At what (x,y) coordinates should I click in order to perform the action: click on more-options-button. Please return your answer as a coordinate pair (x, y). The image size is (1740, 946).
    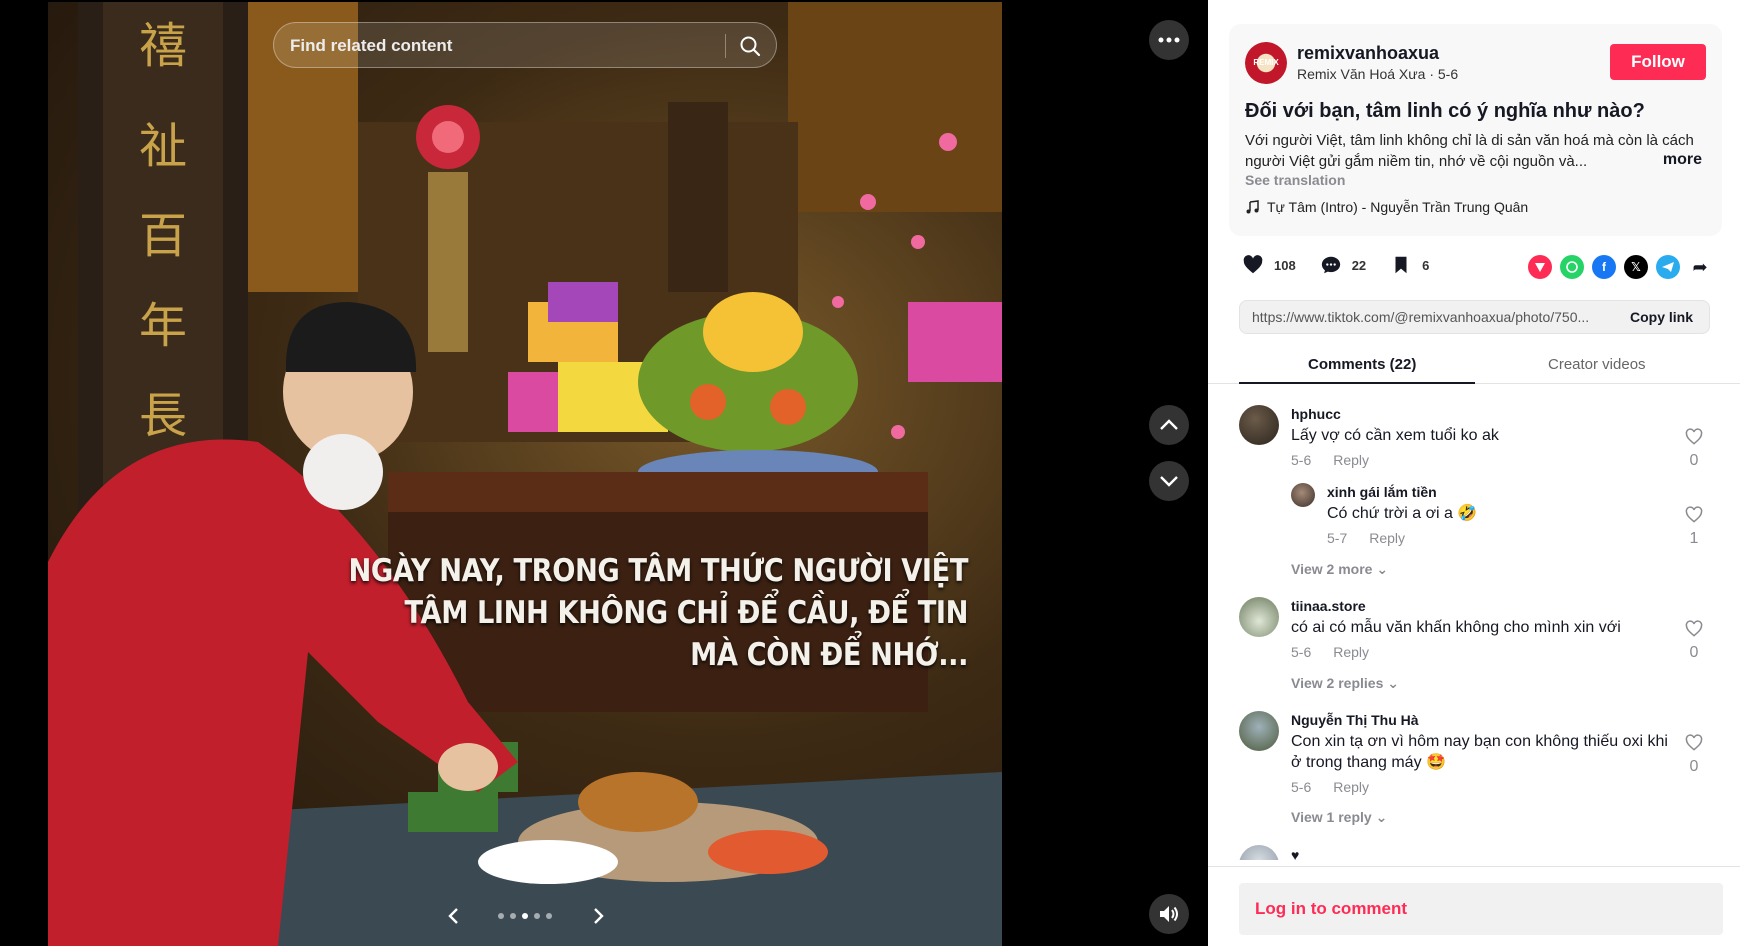
    Looking at the image, I should click on (1169, 40).